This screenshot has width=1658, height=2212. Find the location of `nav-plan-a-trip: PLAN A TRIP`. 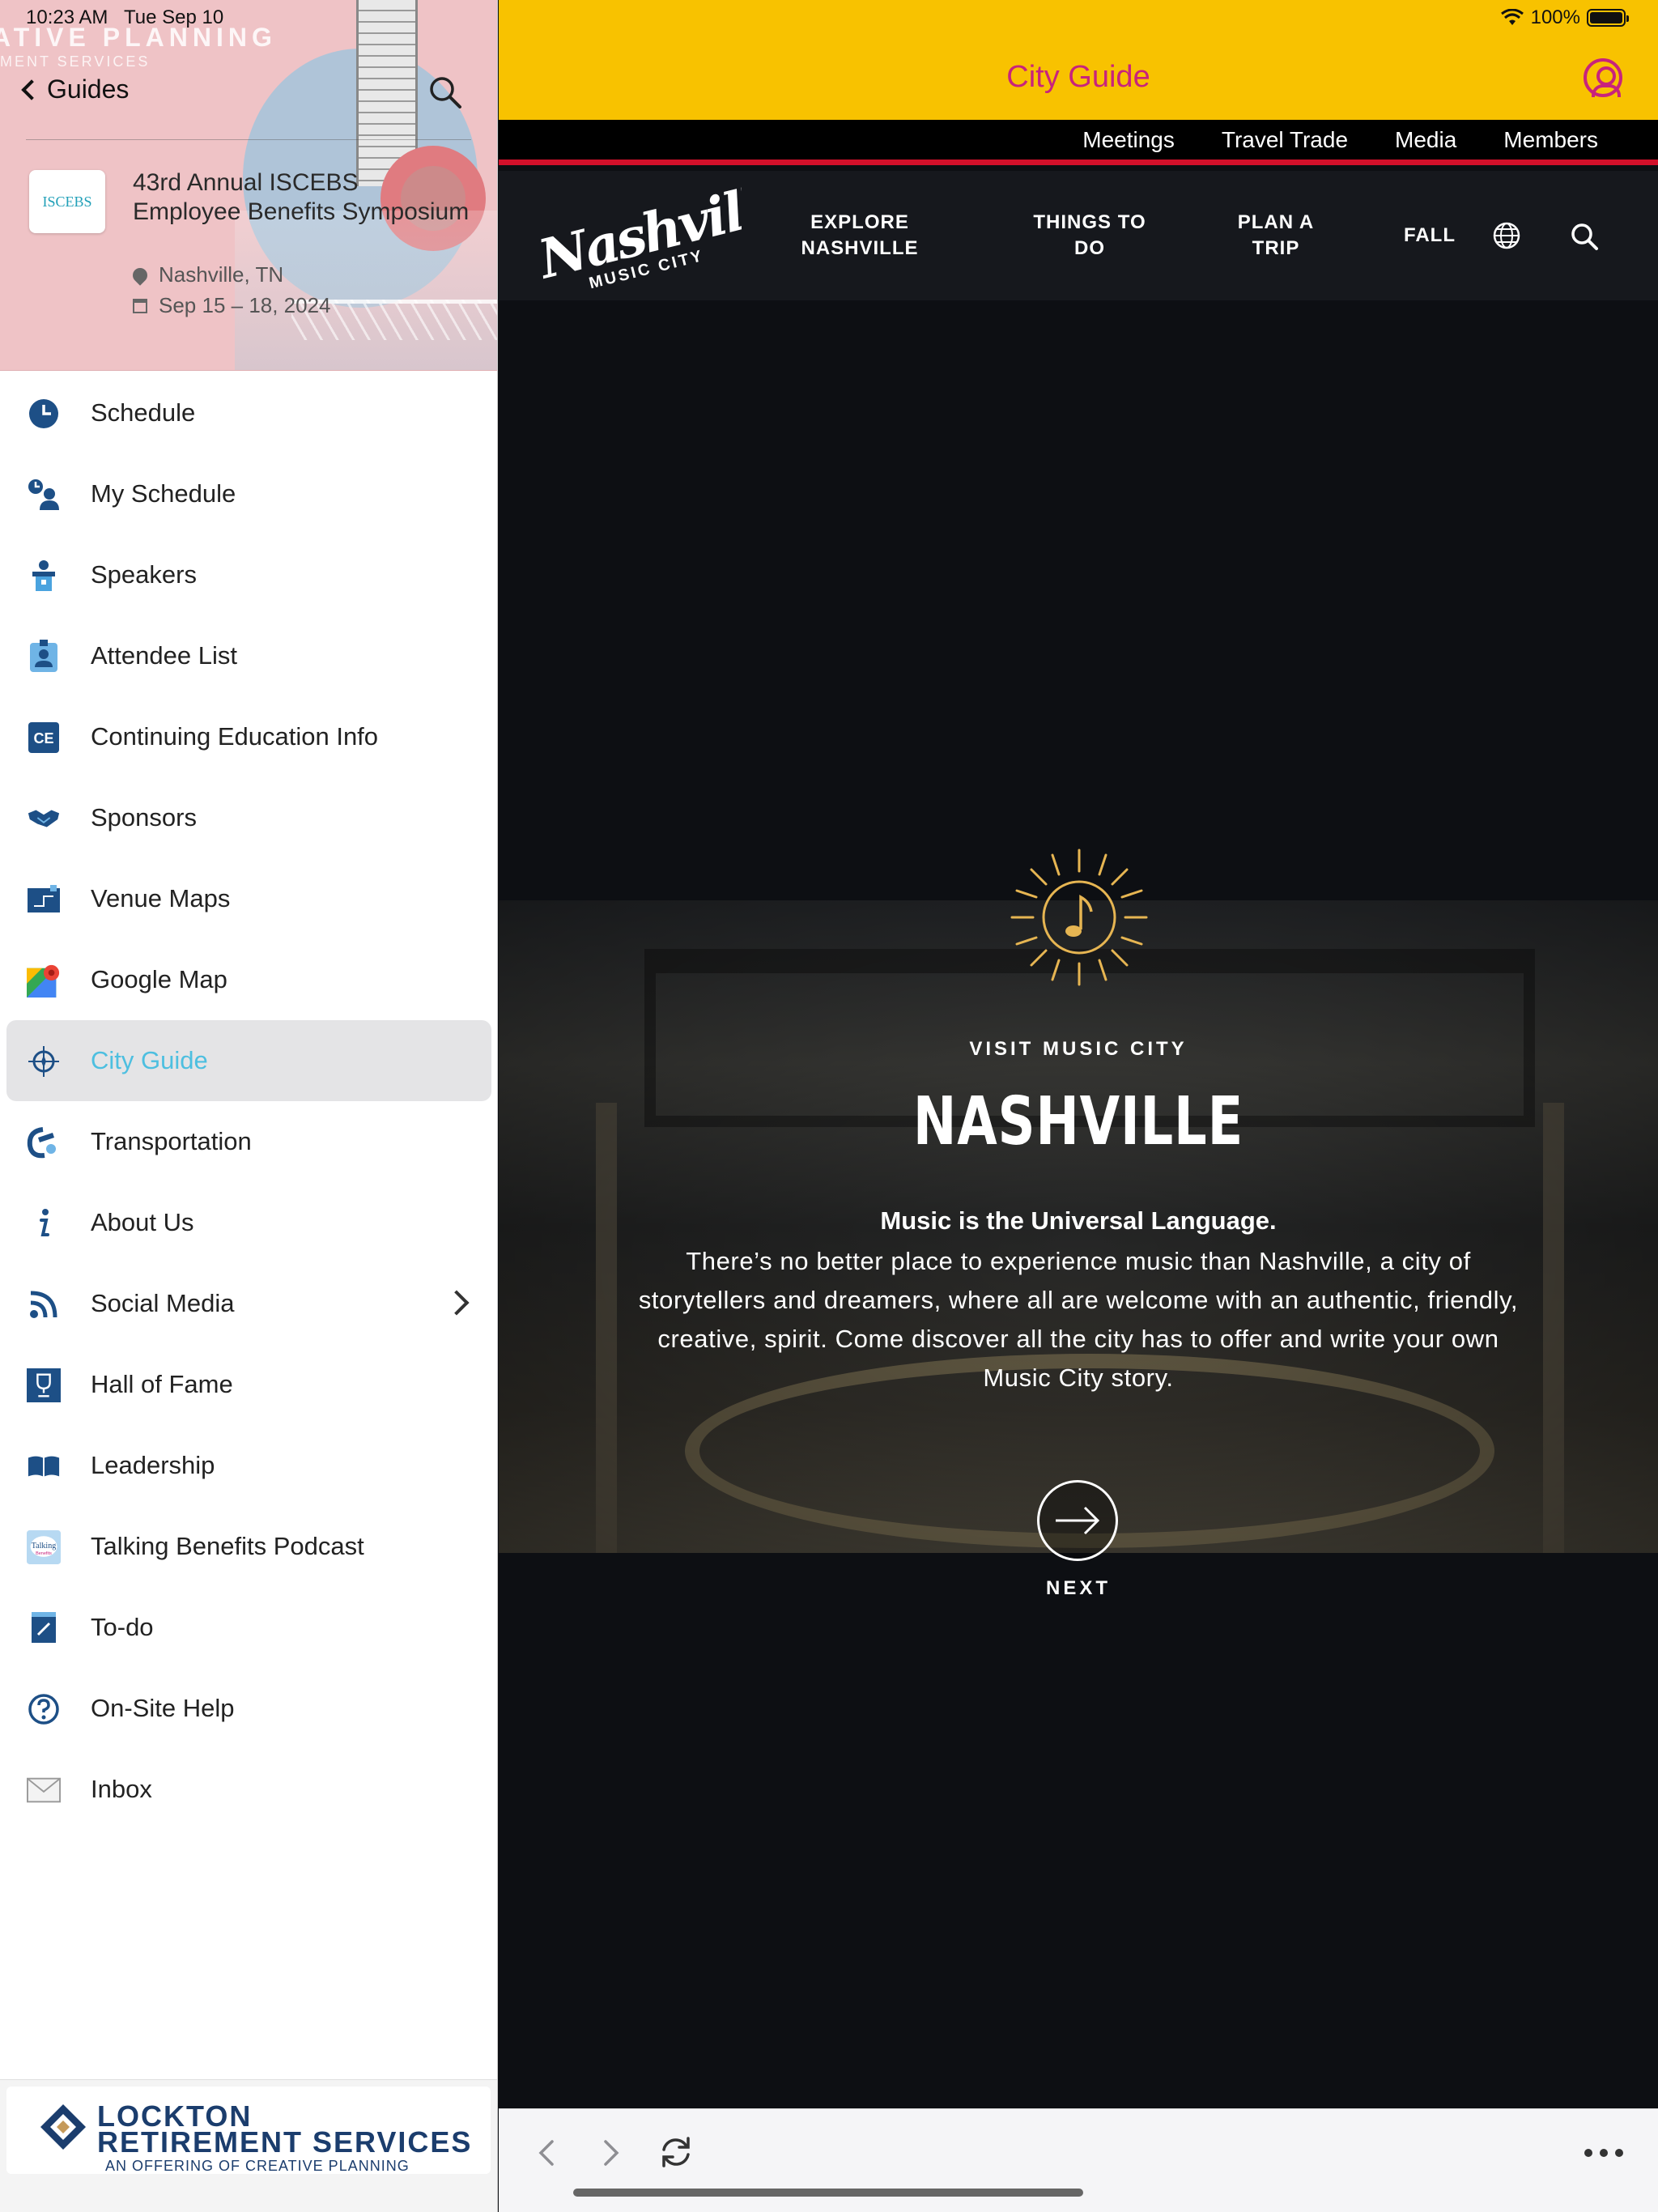

nav-plan-a-trip: PLAN A TRIP is located at coordinates (1275, 236).